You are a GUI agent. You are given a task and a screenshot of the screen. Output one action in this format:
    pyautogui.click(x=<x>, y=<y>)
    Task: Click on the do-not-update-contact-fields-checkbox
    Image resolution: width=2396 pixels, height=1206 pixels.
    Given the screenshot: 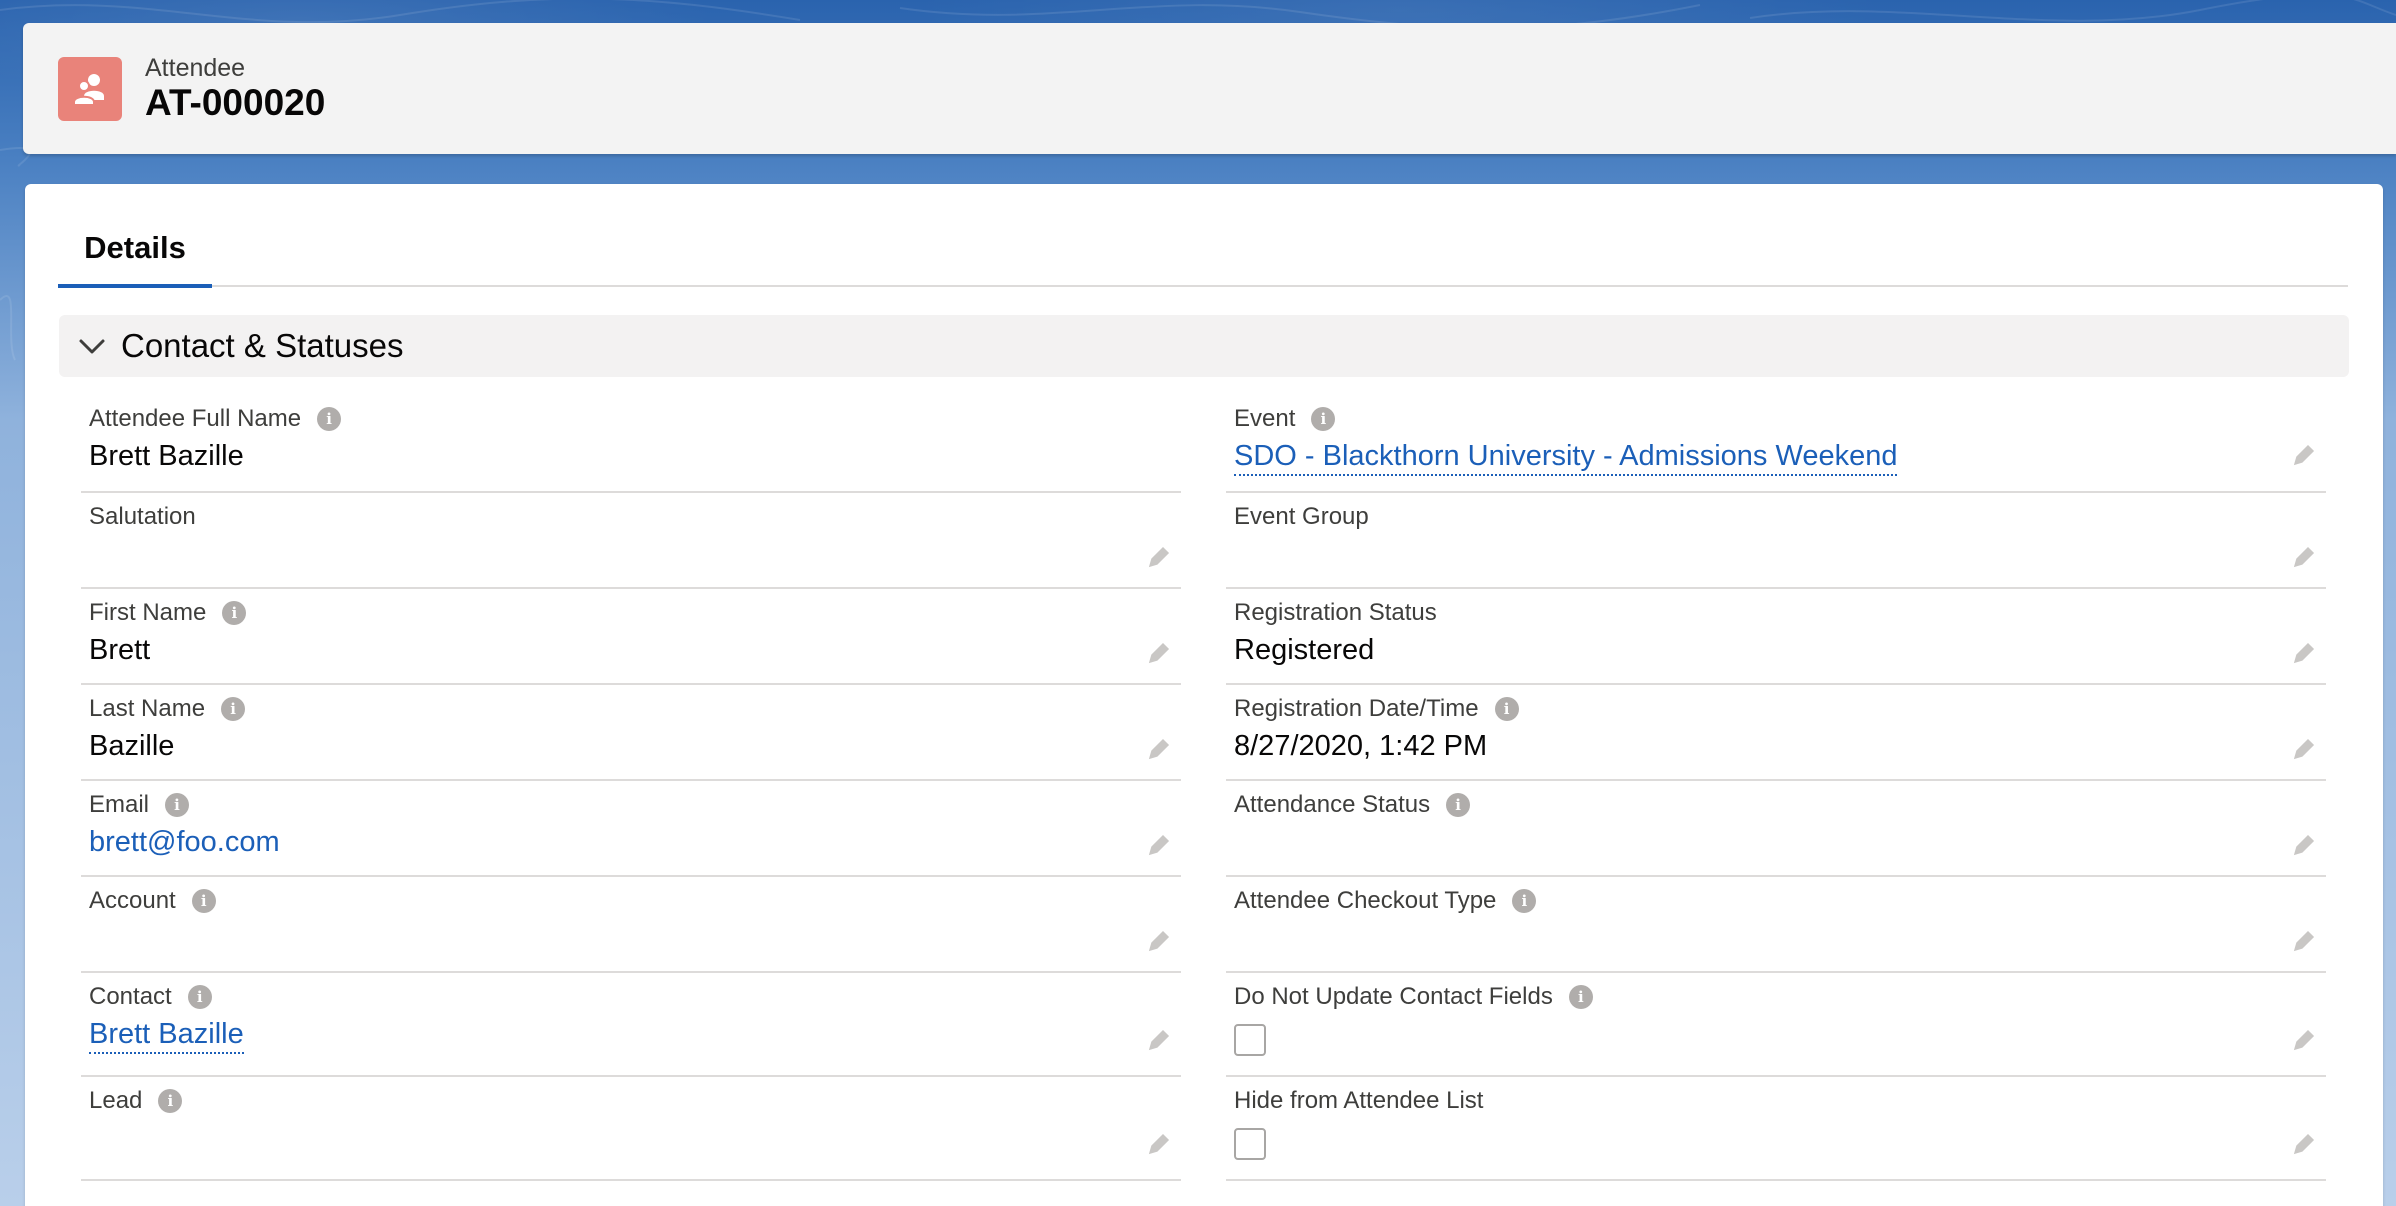 What is the action you would take?
    pyautogui.click(x=1250, y=1040)
    